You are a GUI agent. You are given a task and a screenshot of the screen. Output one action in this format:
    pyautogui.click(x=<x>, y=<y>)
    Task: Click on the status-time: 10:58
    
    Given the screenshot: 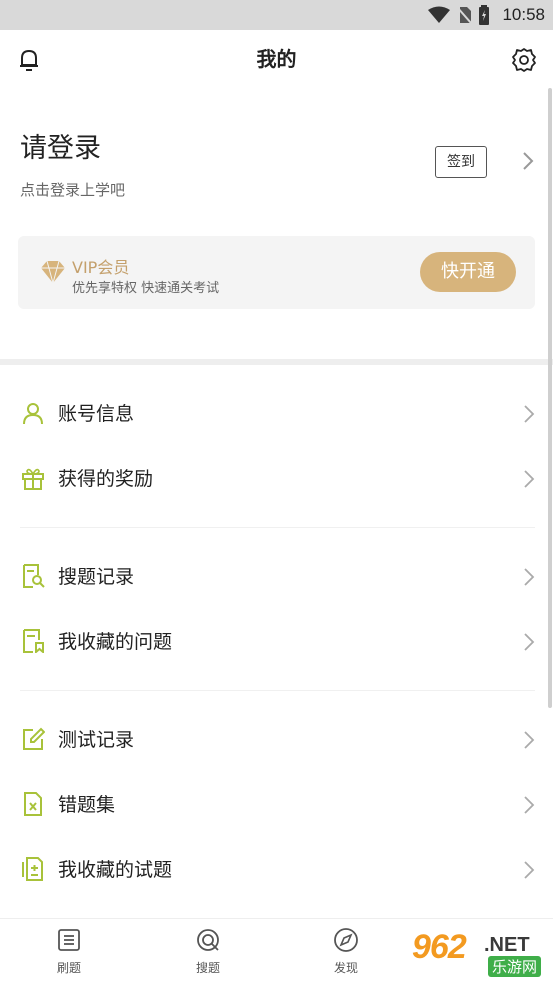 What is the action you would take?
    pyautogui.click(x=523, y=14)
    